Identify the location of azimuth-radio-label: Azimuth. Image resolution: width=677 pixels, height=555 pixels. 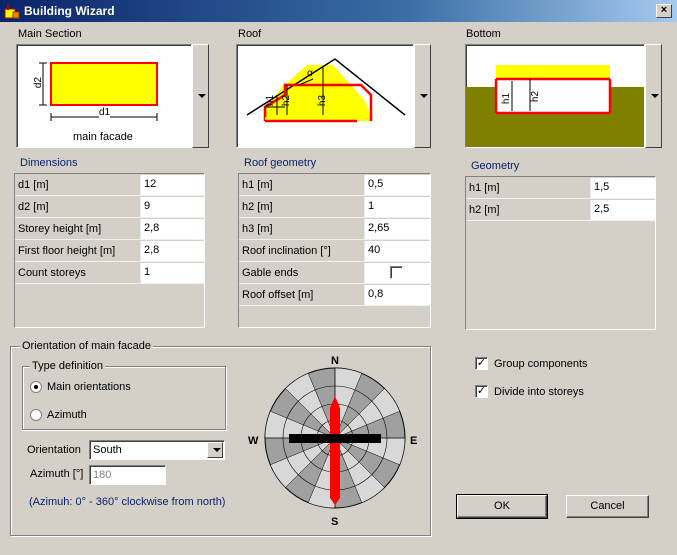
(67, 415).